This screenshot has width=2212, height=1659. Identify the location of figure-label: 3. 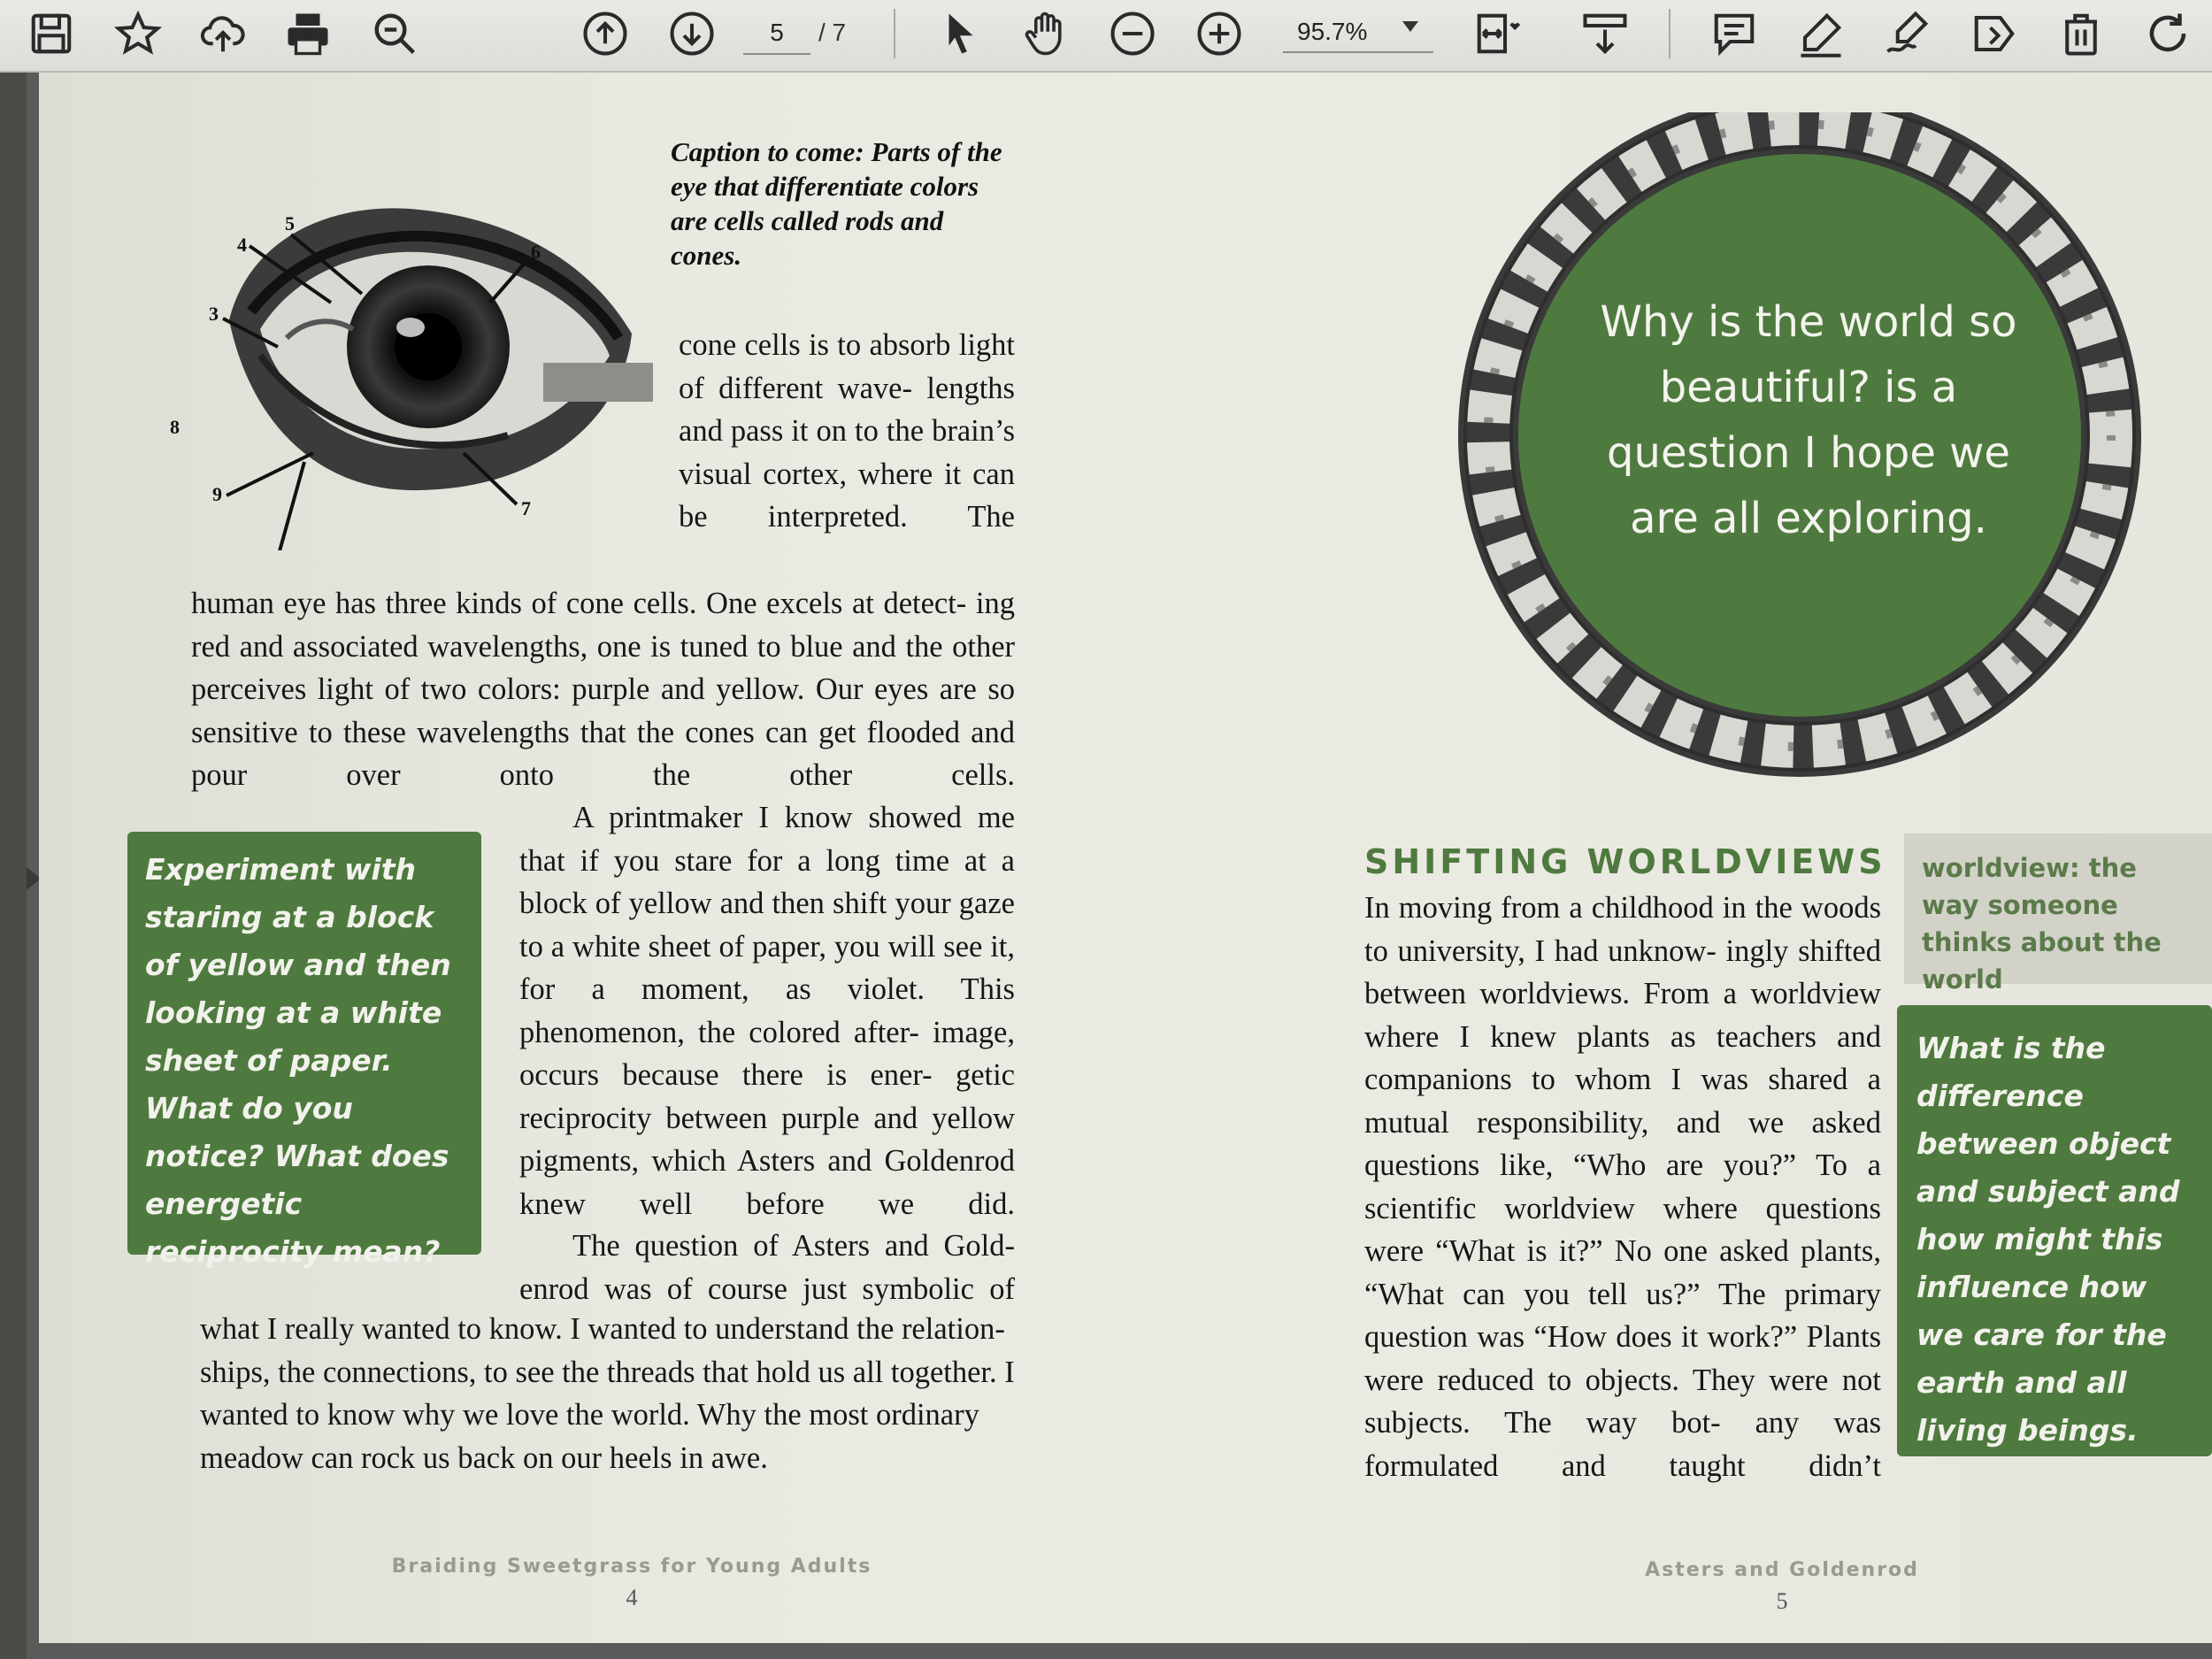
(214, 314).